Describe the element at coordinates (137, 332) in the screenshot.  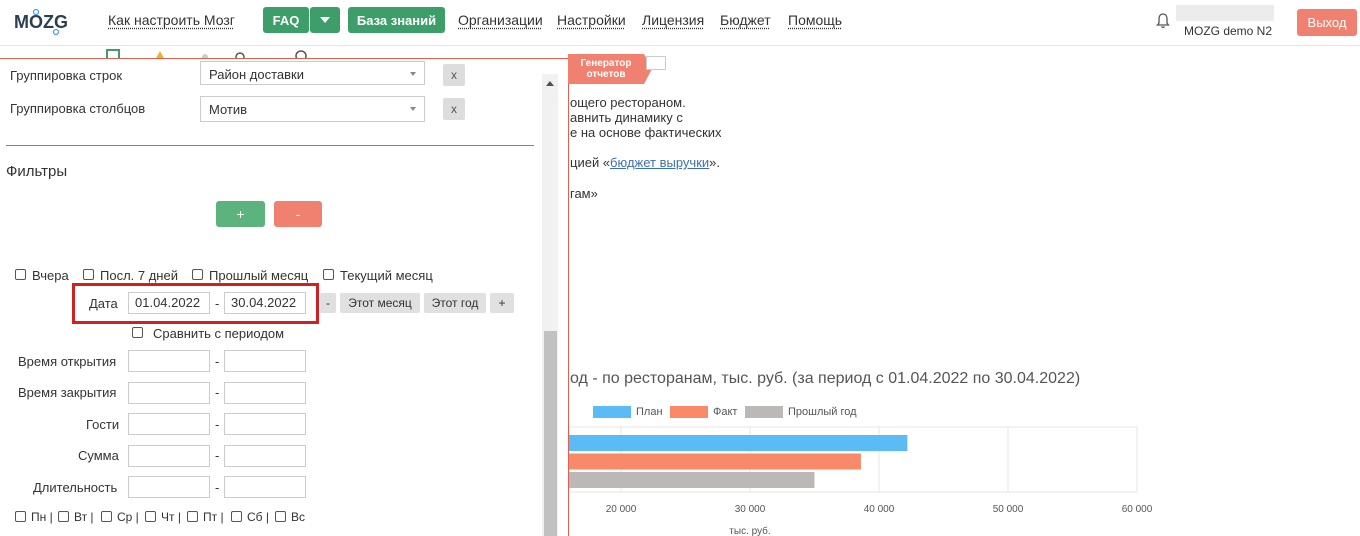
I see `checkbox-compare-period` at that location.